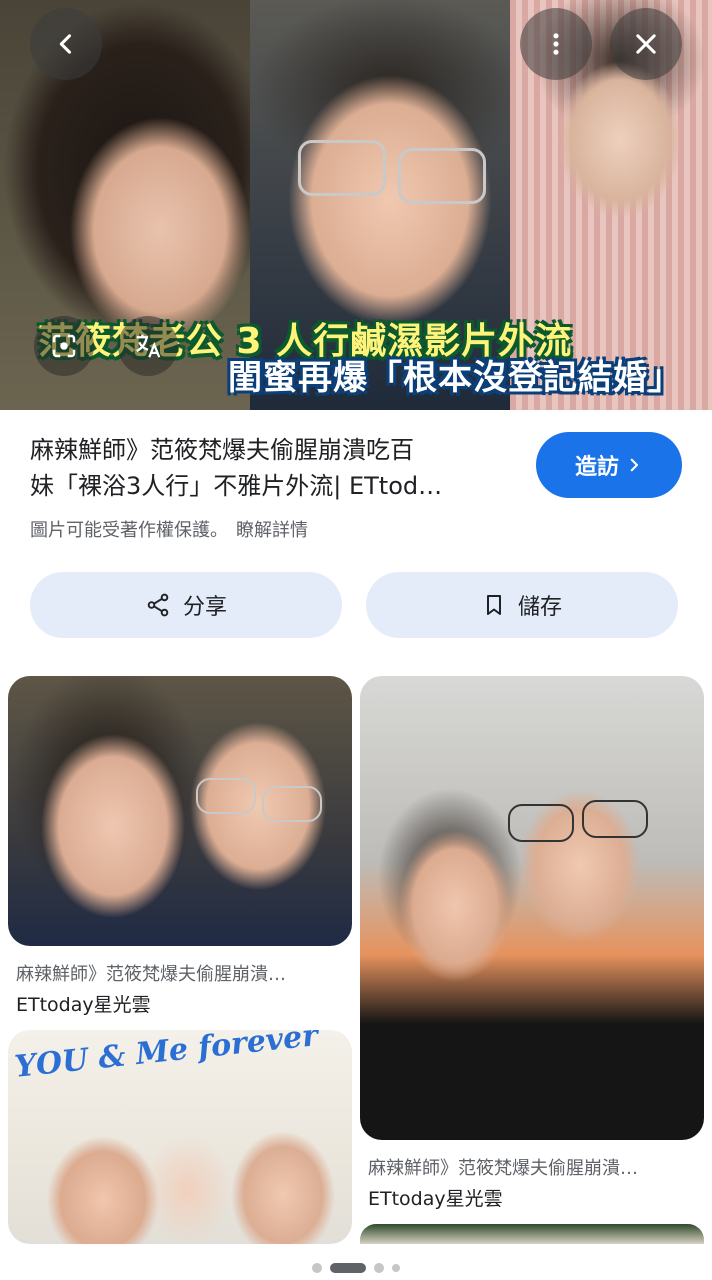 This screenshot has width=712, height=1280. I want to click on lens-search-button, so click(64, 346).